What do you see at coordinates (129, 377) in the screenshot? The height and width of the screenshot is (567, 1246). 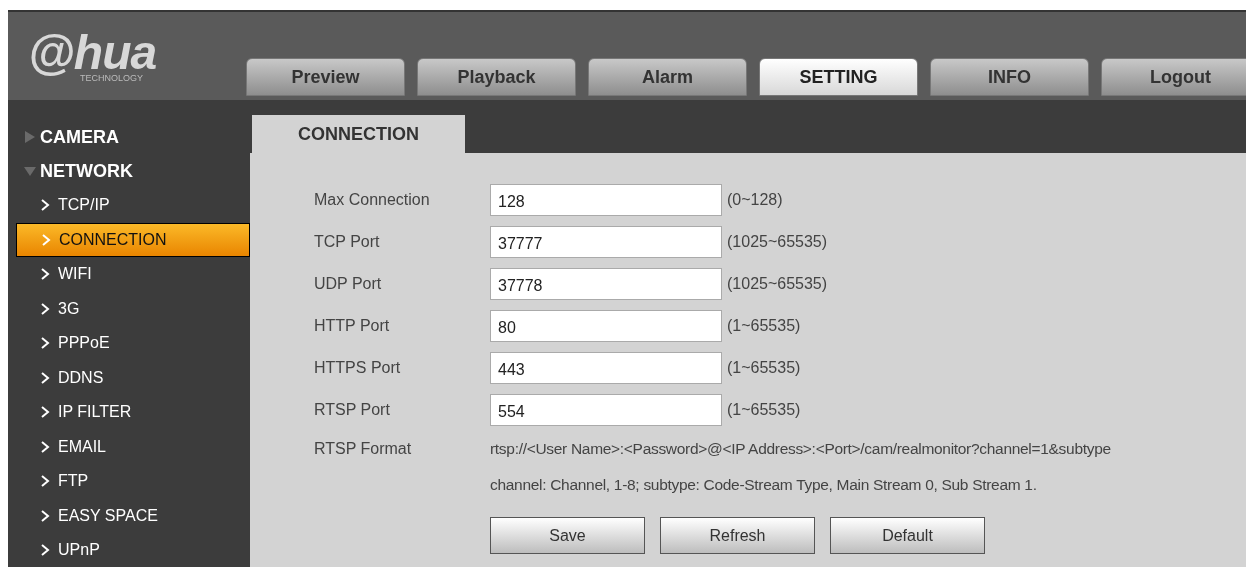 I see `sidebar-item: DDNS` at bounding box center [129, 377].